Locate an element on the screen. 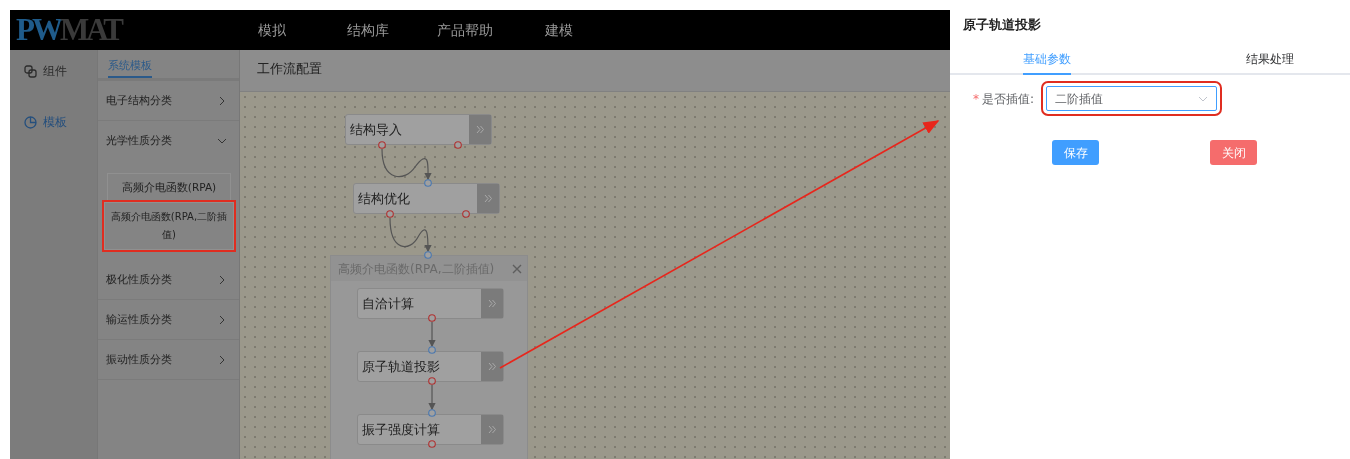  category-item: 极化性质分类 is located at coordinates (168, 280).